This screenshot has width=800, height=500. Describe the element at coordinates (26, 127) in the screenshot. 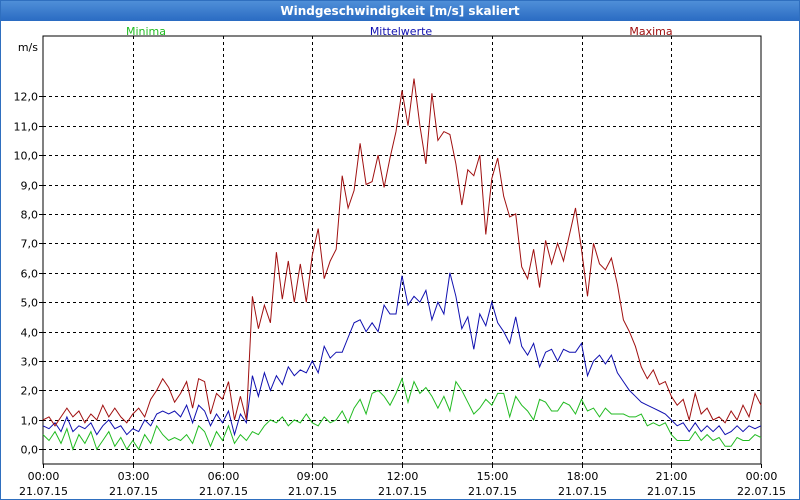

I see `y-tick-label: 11,0` at that location.